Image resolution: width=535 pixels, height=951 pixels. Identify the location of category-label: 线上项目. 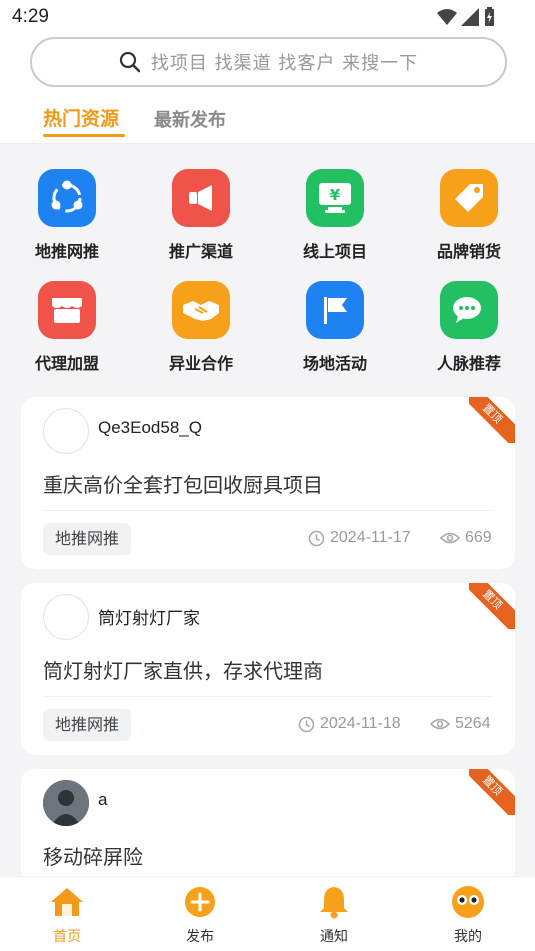
(334, 251).